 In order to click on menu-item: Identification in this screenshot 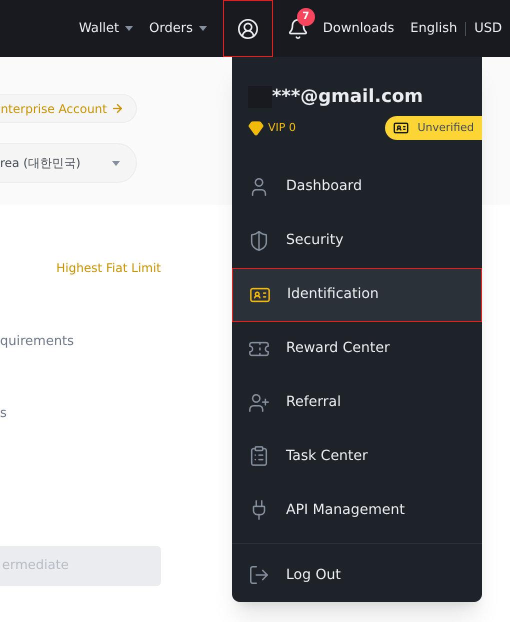, I will do `click(357, 295)`.